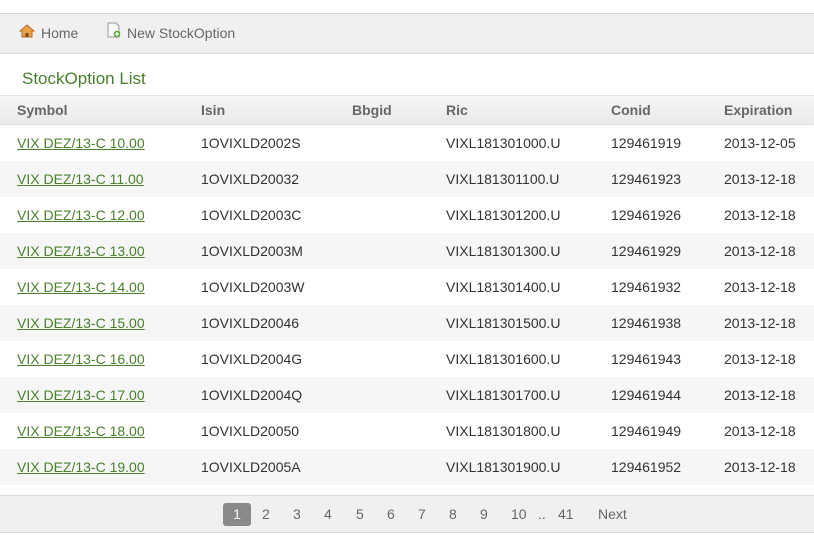 Image resolution: width=814 pixels, height=539 pixels. I want to click on cell-symbol: VIX DEZ/13-C 11.00, so click(100, 179).